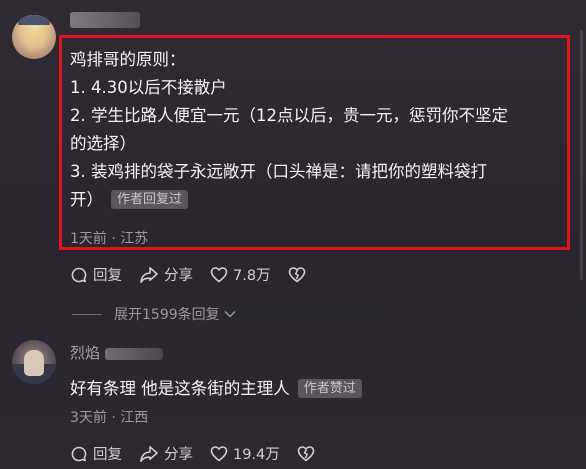  I want to click on like-count: 7.8万, so click(252, 276).